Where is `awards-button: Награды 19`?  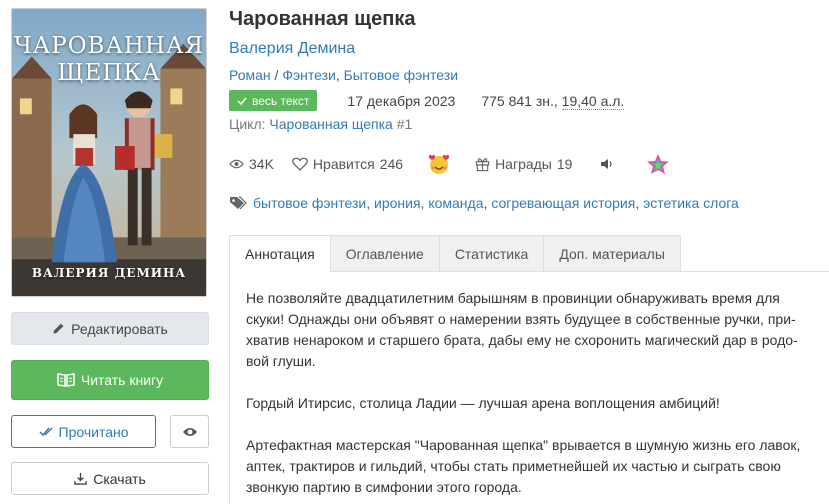
awards-button: Награды 19 is located at coordinates (523, 164).